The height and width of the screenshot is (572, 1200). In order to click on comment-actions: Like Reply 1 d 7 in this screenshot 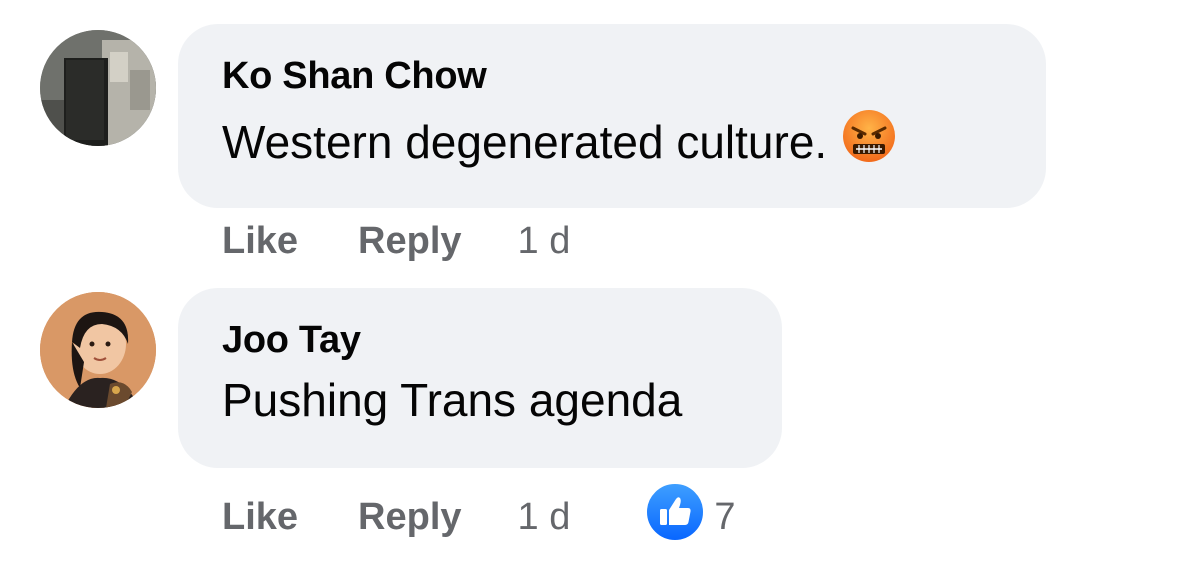, I will do `click(479, 512)`.